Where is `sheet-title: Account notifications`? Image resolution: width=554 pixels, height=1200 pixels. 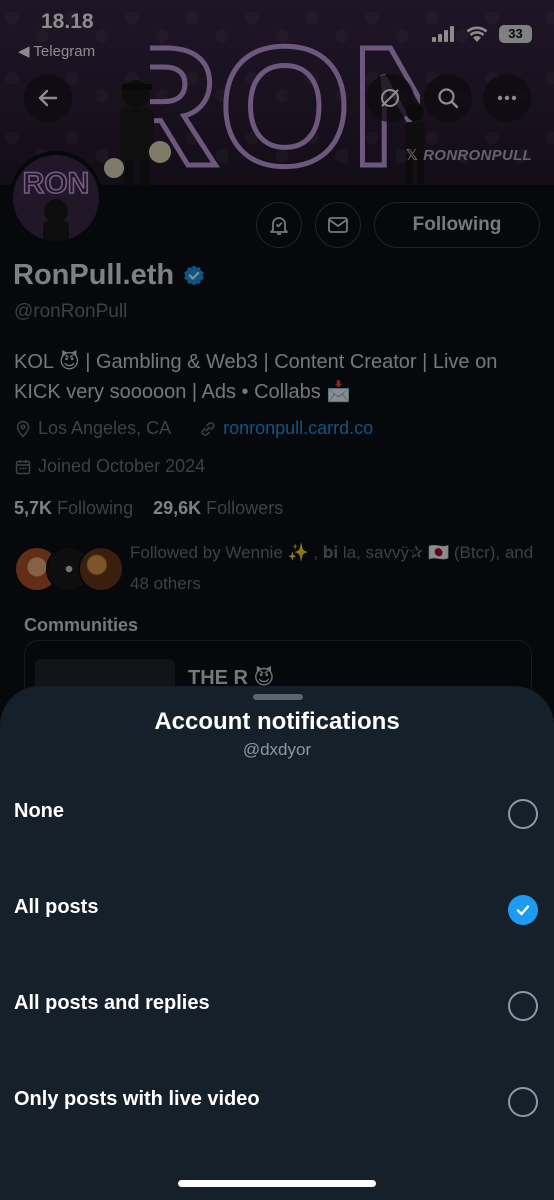 sheet-title: Account notifications is located at coordinates (277, 721).